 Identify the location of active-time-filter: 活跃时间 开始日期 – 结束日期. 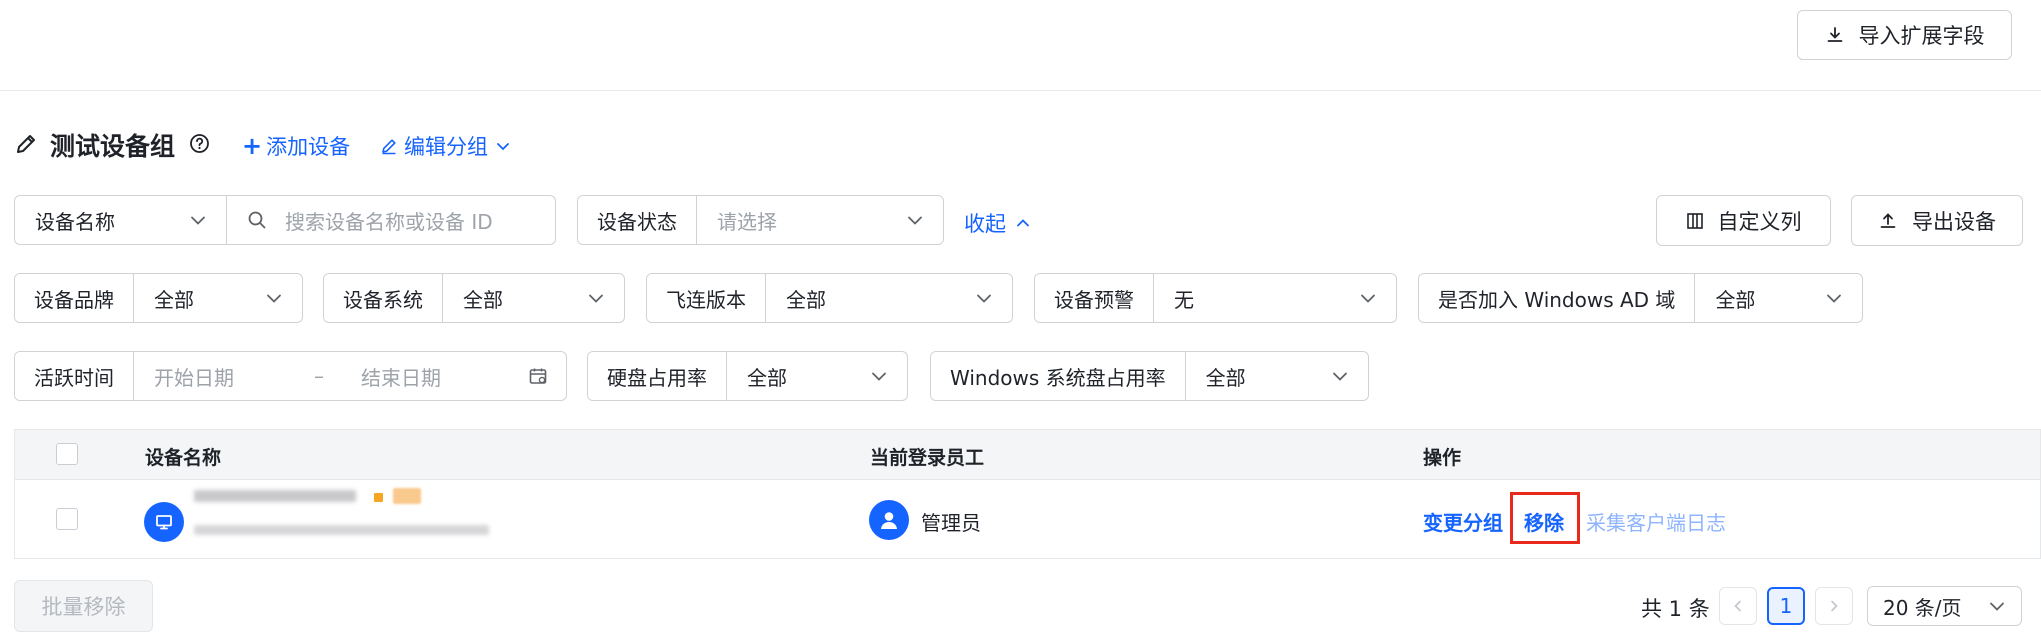
(290, 376).